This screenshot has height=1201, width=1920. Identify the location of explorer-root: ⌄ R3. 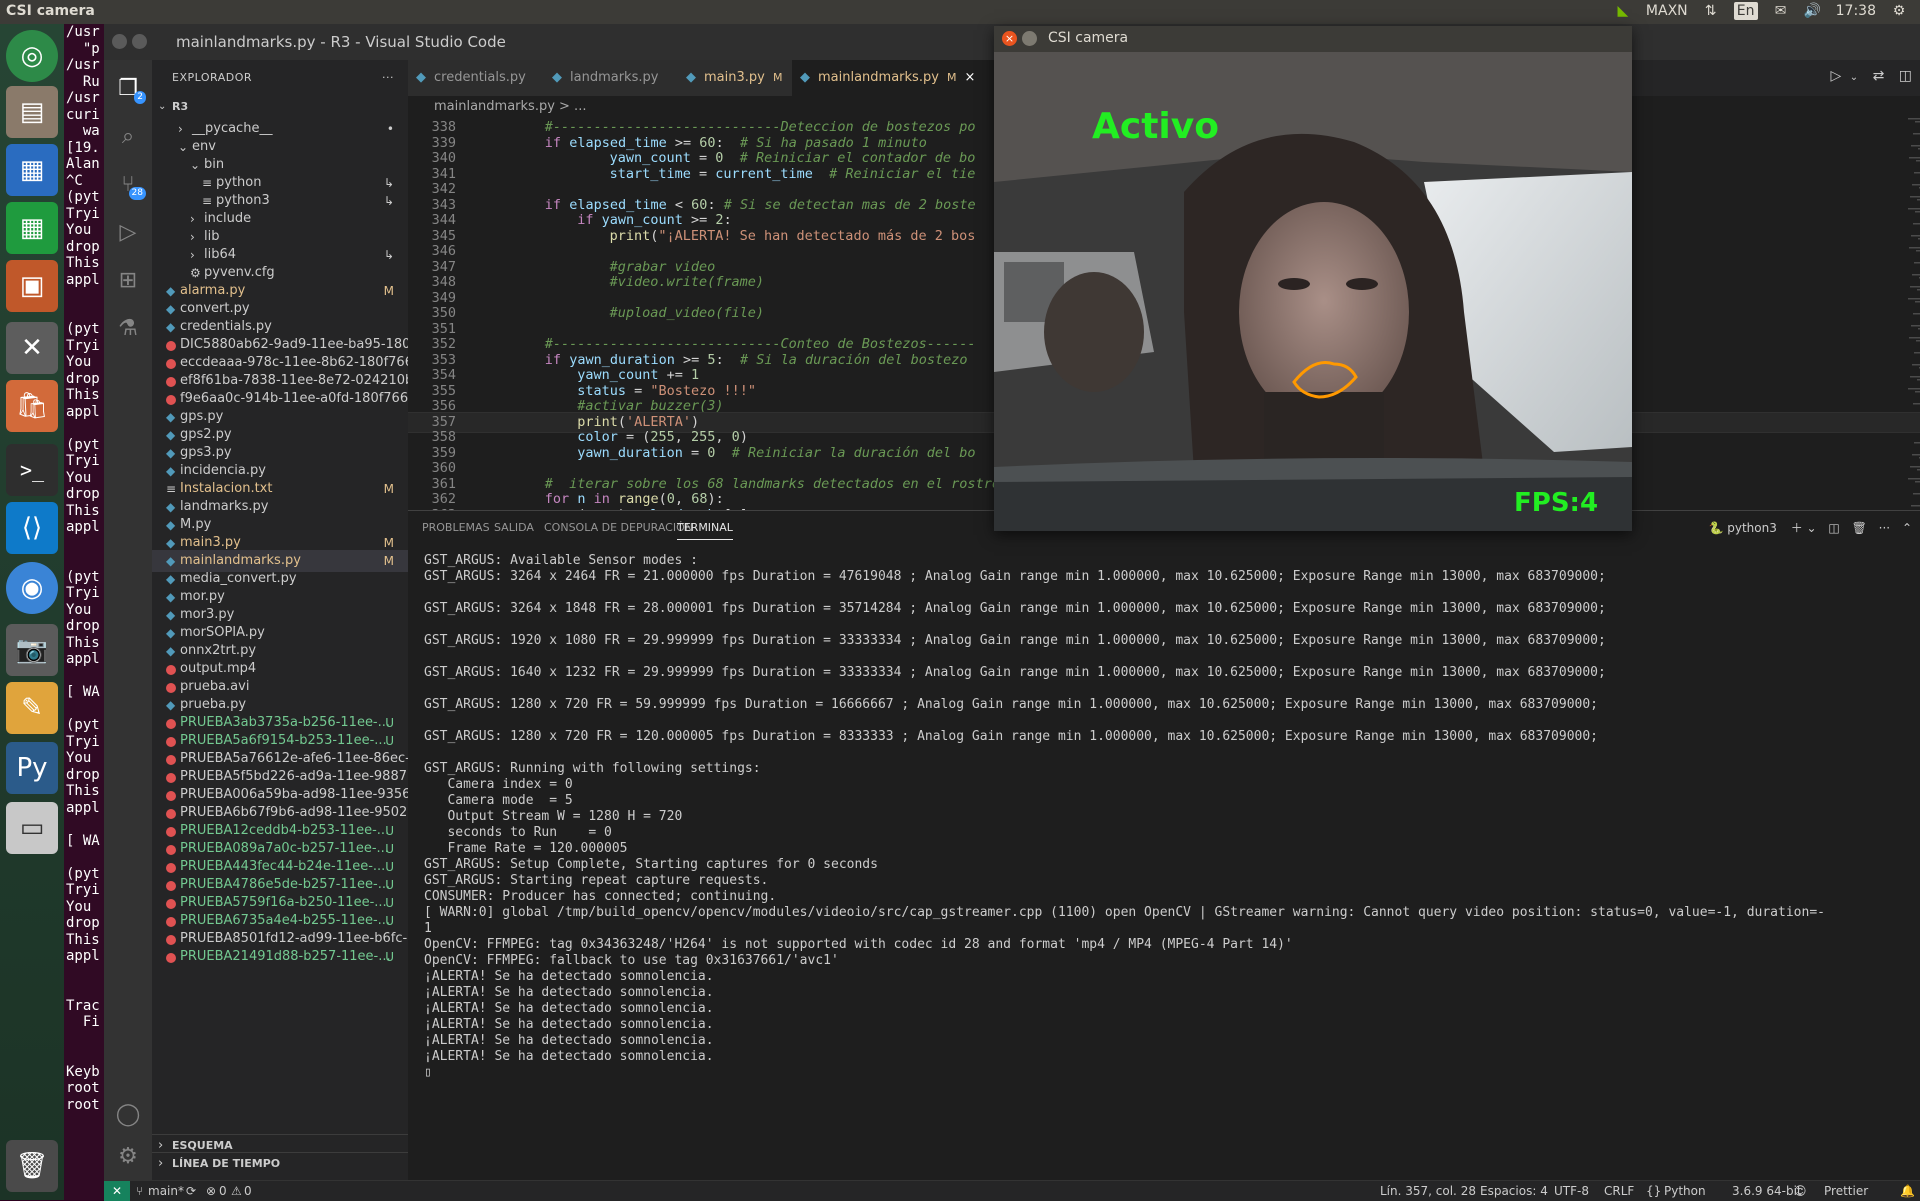
(280, 107).